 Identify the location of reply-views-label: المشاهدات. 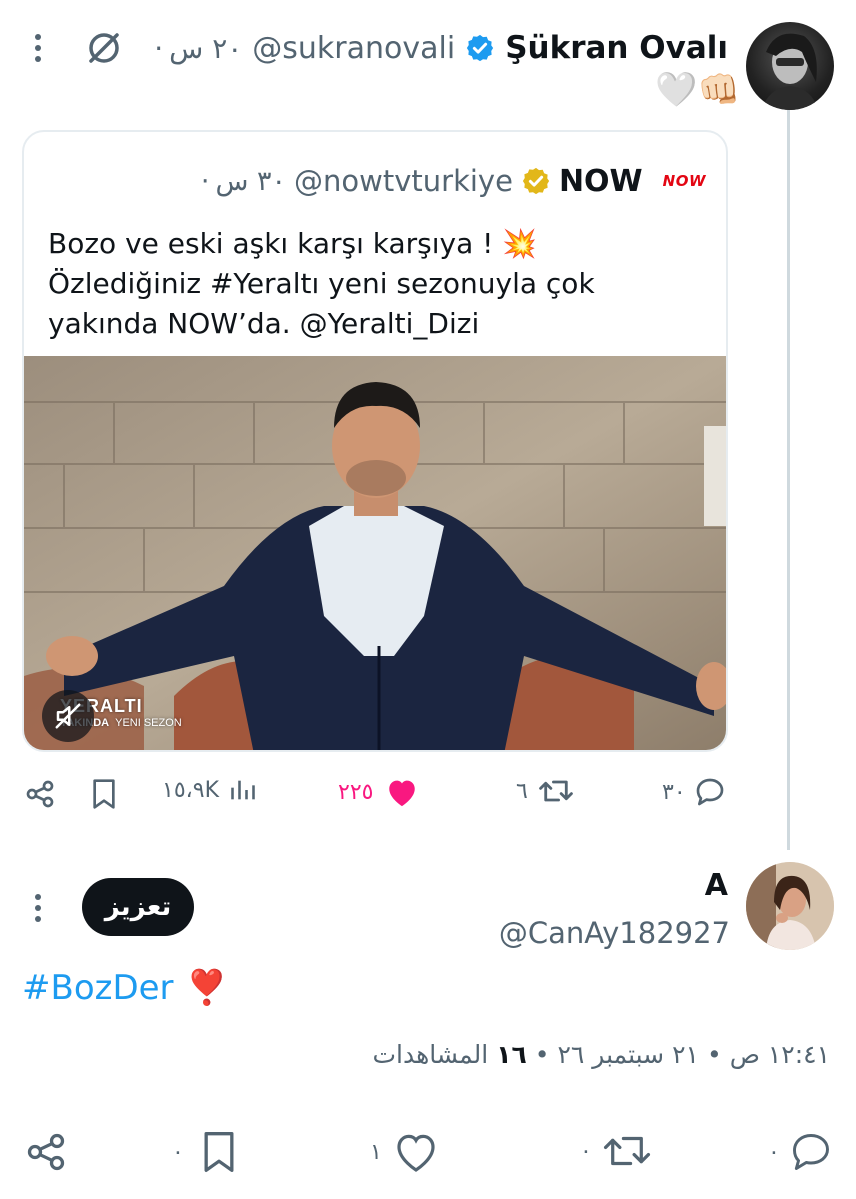
(430, 1054).